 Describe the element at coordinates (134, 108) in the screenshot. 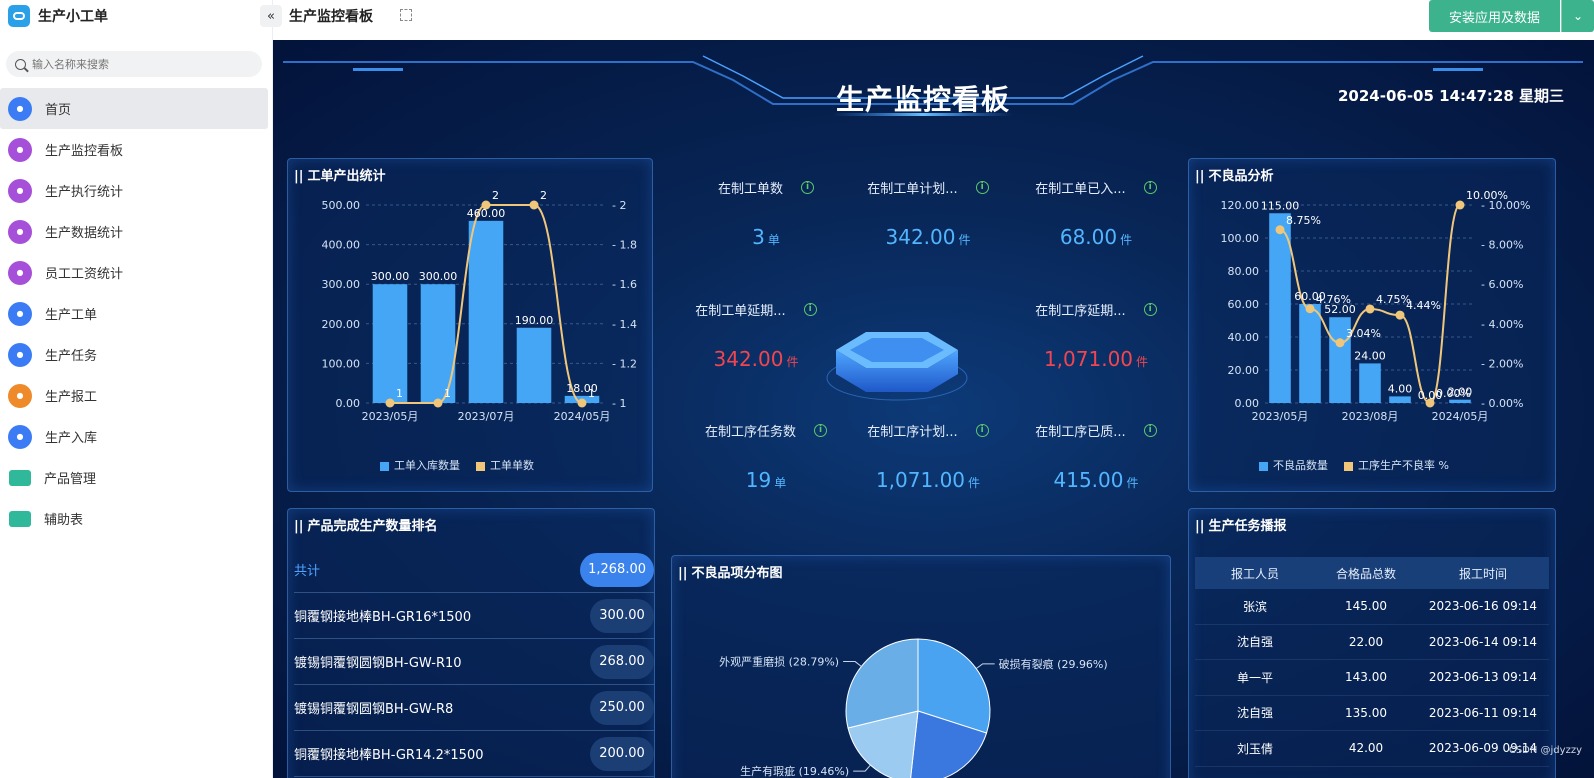

I see `sidebar-item: ● 首页` at that location.